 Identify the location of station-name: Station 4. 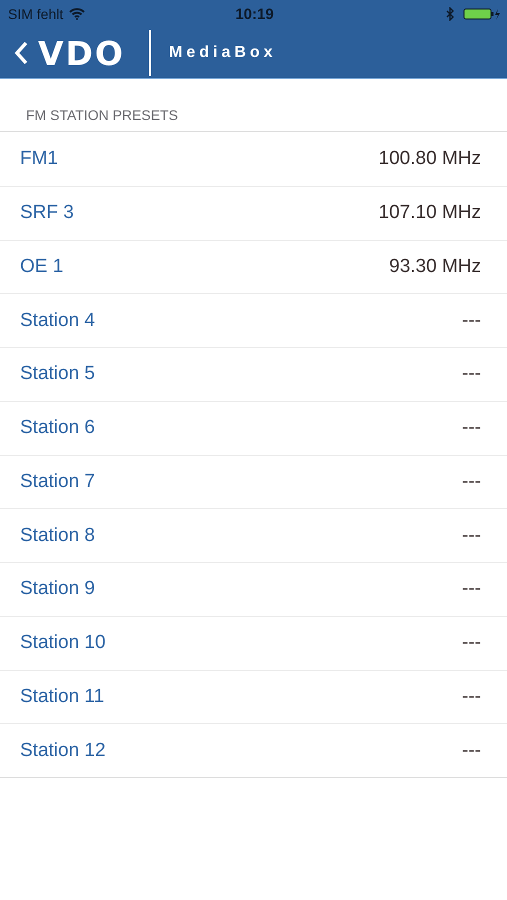
(57, 321).